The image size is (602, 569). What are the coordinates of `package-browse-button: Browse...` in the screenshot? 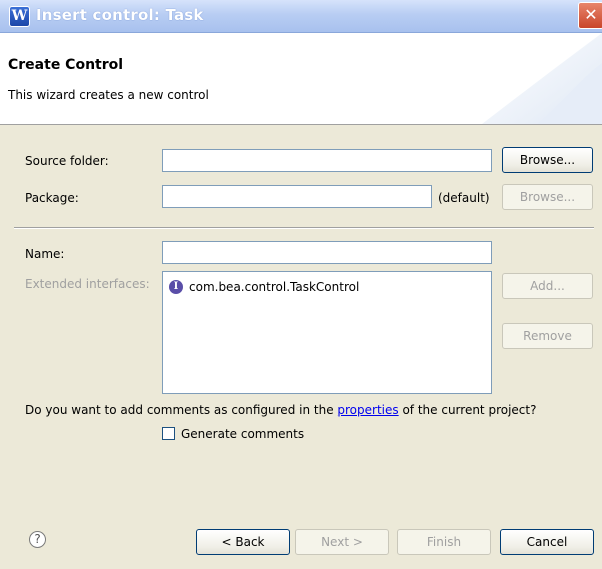 It's located at (547, 197).